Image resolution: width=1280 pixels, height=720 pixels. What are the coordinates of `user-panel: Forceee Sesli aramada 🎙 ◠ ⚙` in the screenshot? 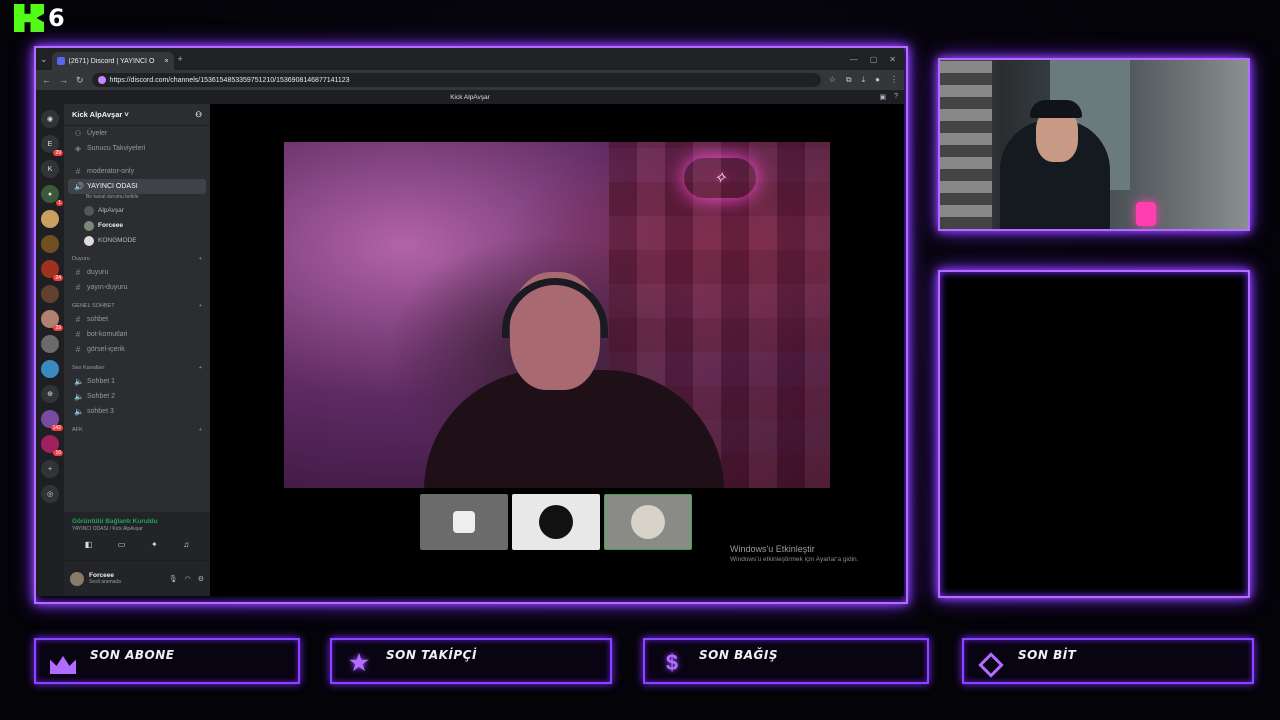 It's located at (137, 578).